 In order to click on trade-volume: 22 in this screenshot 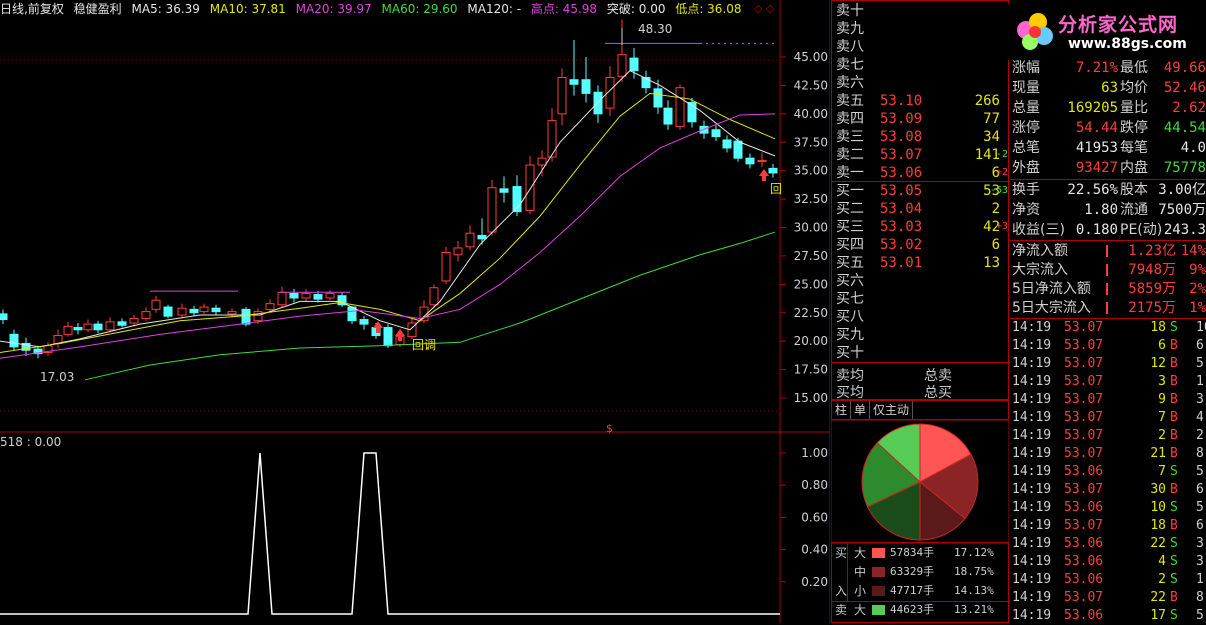, I will do `click(1158, 597)`.